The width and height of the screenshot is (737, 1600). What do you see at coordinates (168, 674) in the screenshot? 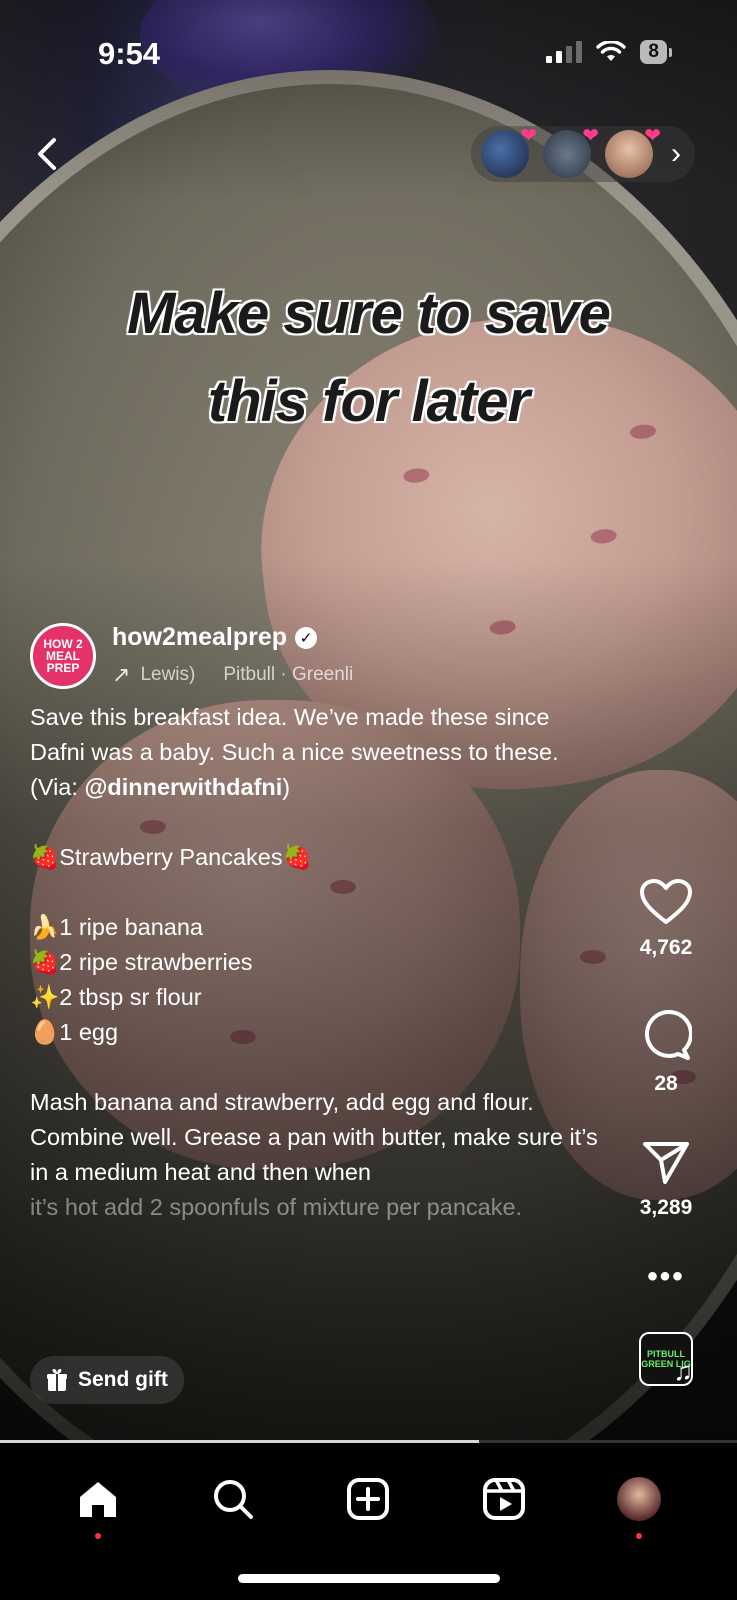
I see `audio-prefix: Lewis)` at bounding box center [168, 674].